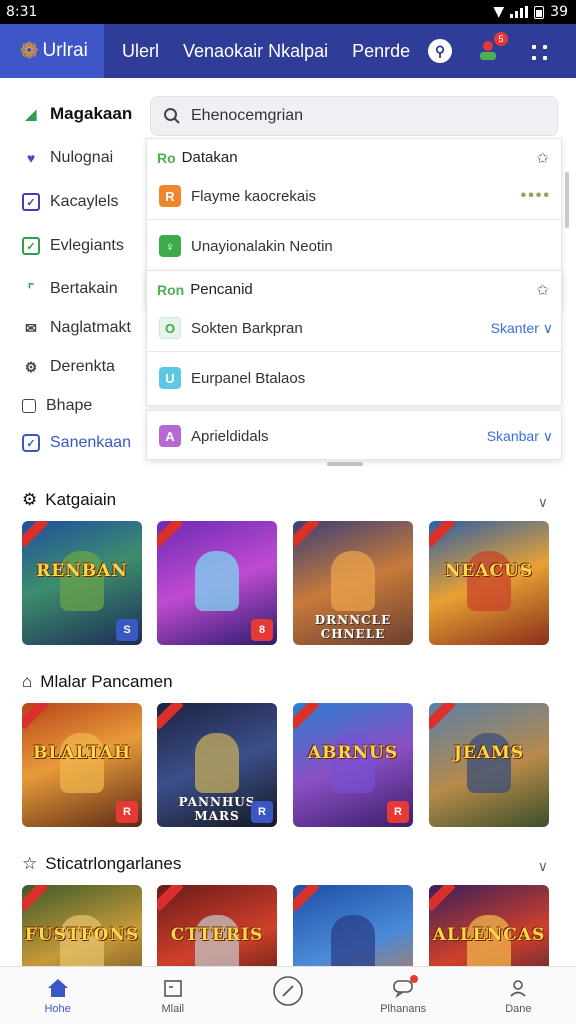  I want to click on search-icon, so click(172, 116).